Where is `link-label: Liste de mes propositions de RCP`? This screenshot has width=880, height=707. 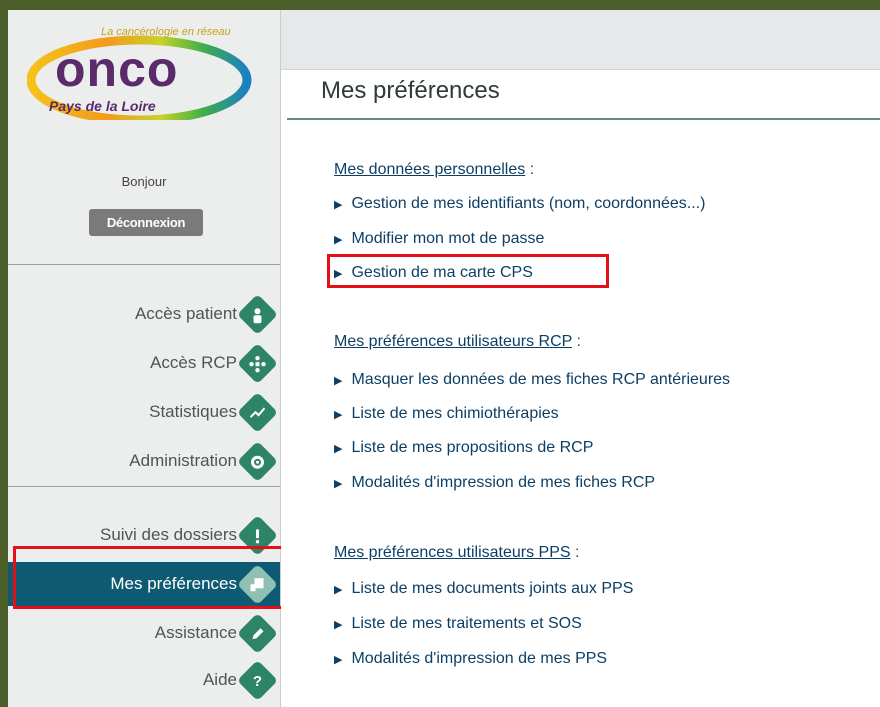
link-label: Liste de mes propositions de RCP is located at coordinates (472, 447).